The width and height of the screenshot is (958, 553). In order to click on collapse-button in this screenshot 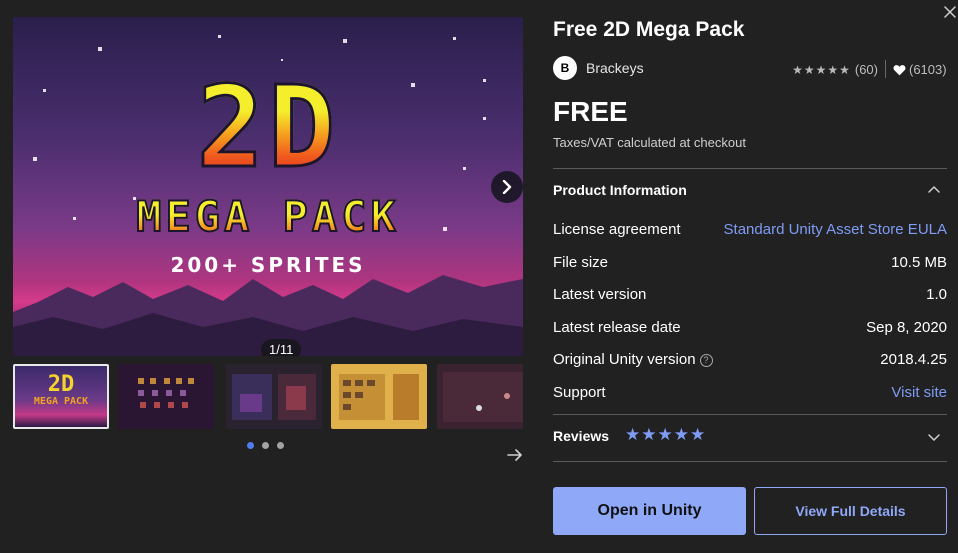, I will do `click(934, 191)`.